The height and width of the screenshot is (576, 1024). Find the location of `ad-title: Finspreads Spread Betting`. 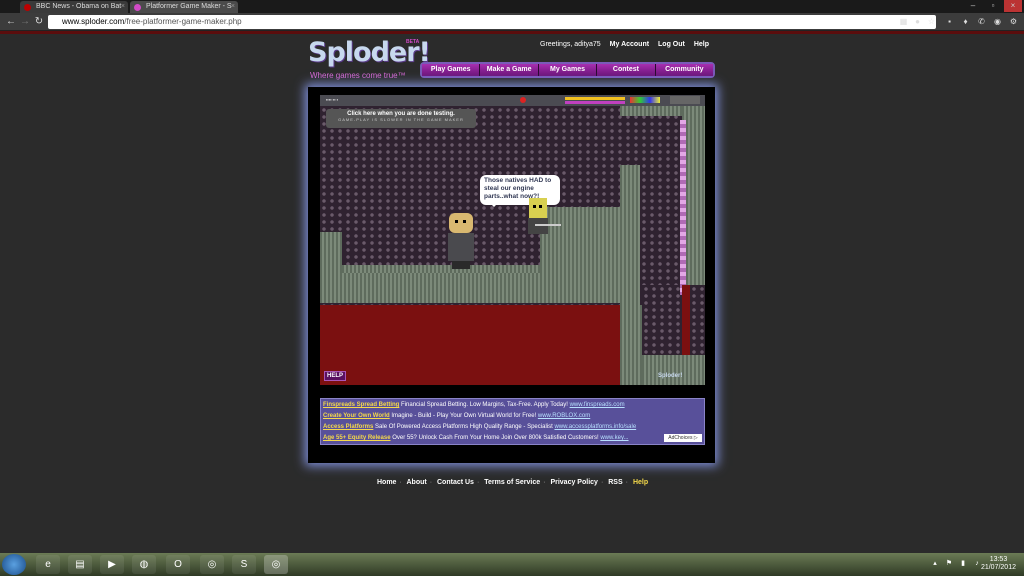

ad-title: Finspreads Spread Betting is located at coordinates (361, 405).